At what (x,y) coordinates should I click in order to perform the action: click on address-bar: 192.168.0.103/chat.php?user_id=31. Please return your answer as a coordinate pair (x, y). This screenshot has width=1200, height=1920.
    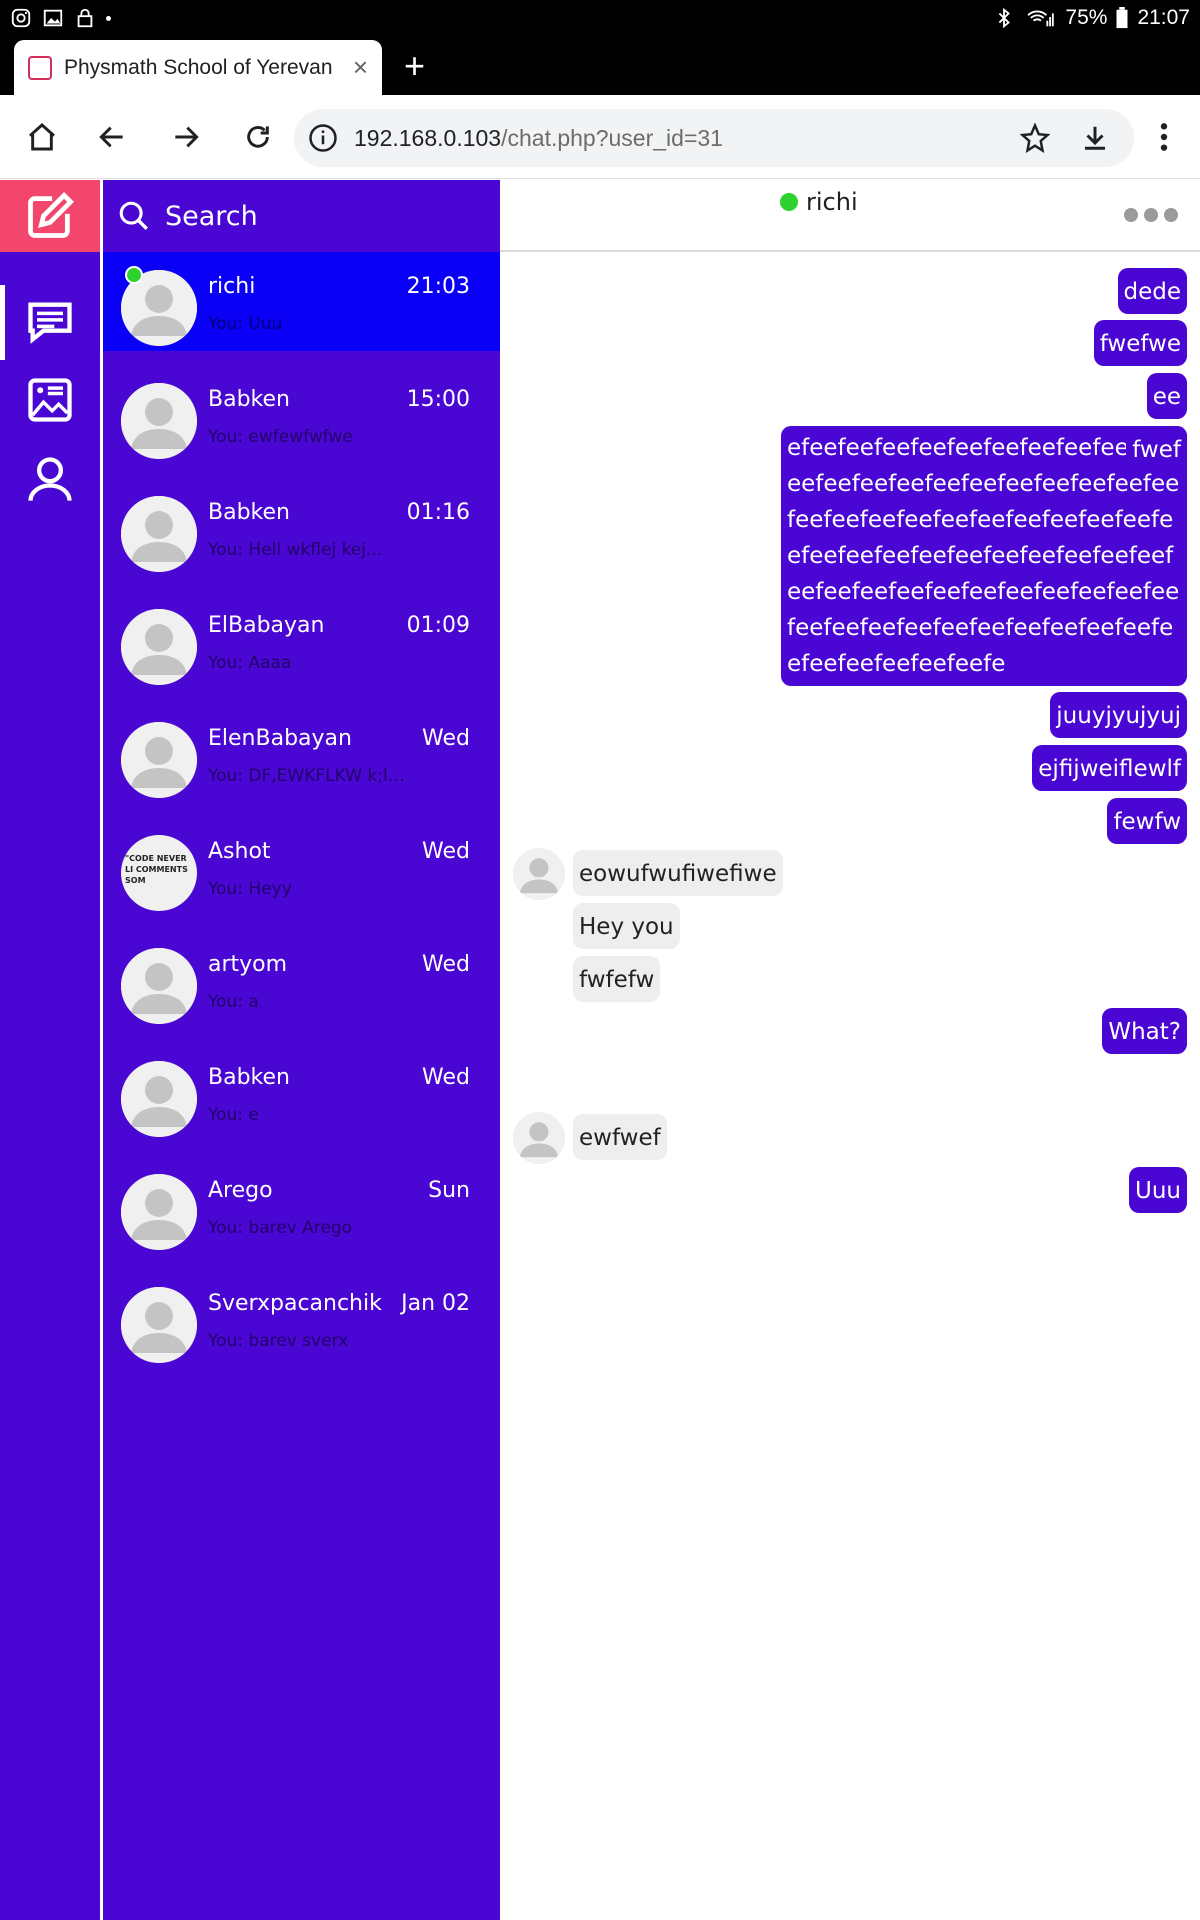
    Looking at the image, I should click on (714, 138).